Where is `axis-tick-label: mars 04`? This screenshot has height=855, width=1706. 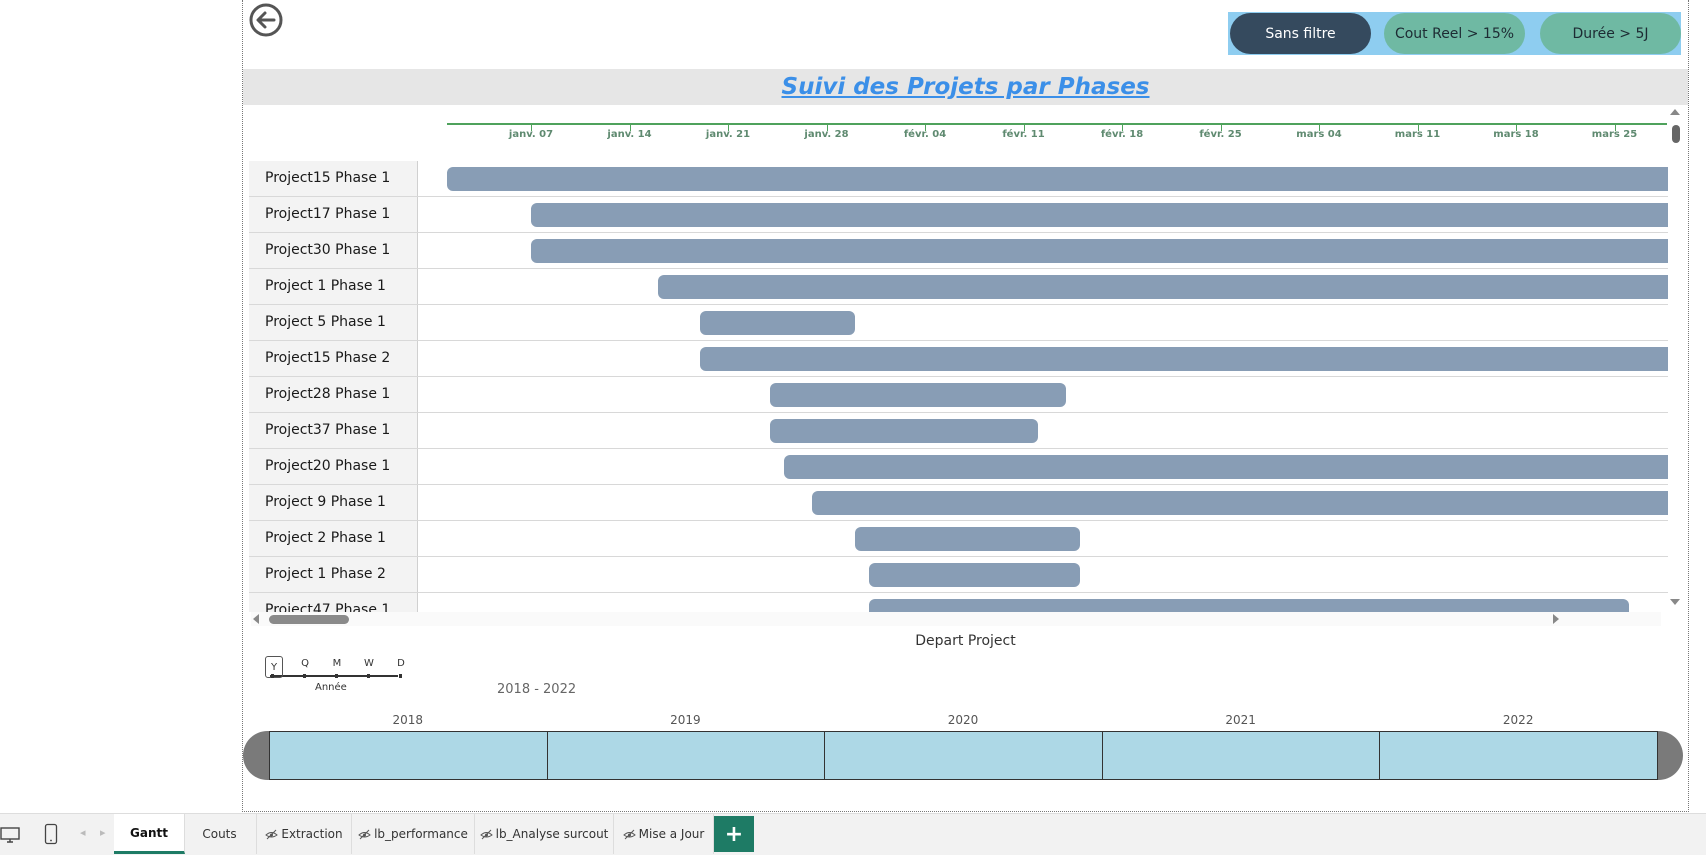 axis-tick-label: mars 04 is located at coordinates (1319, 134).